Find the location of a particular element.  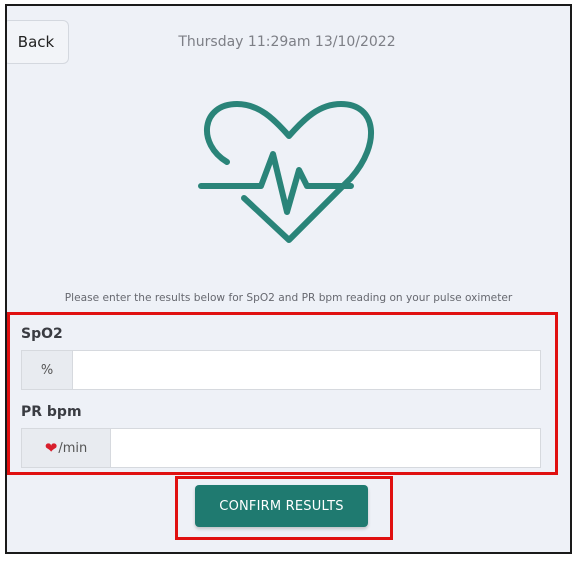

spo2-label: SpO2 is located at coordinates (42, 334).